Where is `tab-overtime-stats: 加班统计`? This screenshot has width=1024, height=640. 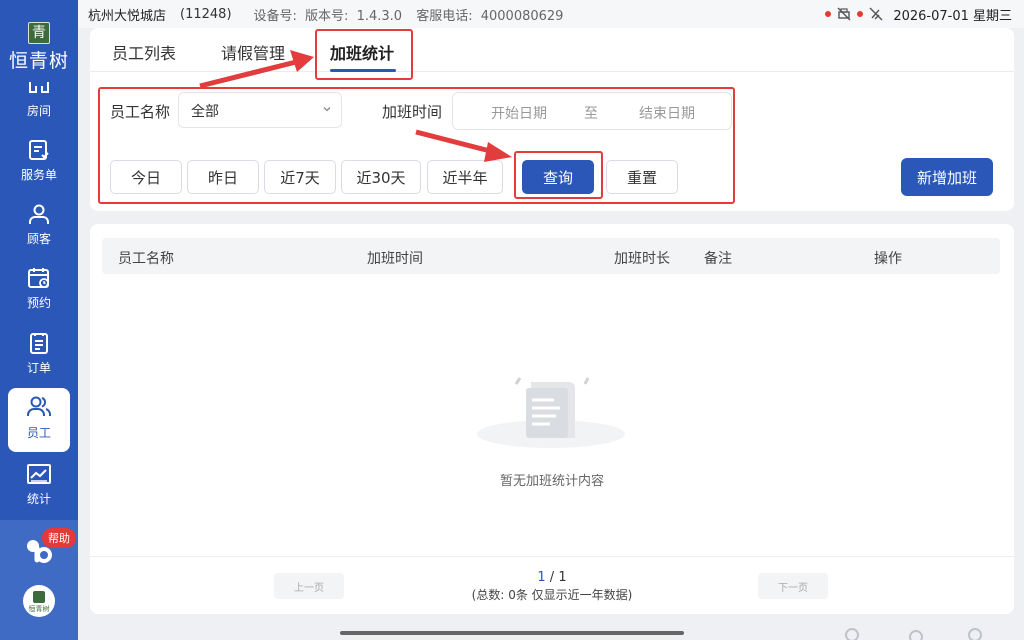 tab-overtime-stats: 加班统计 is located at coordinates (362, 52).